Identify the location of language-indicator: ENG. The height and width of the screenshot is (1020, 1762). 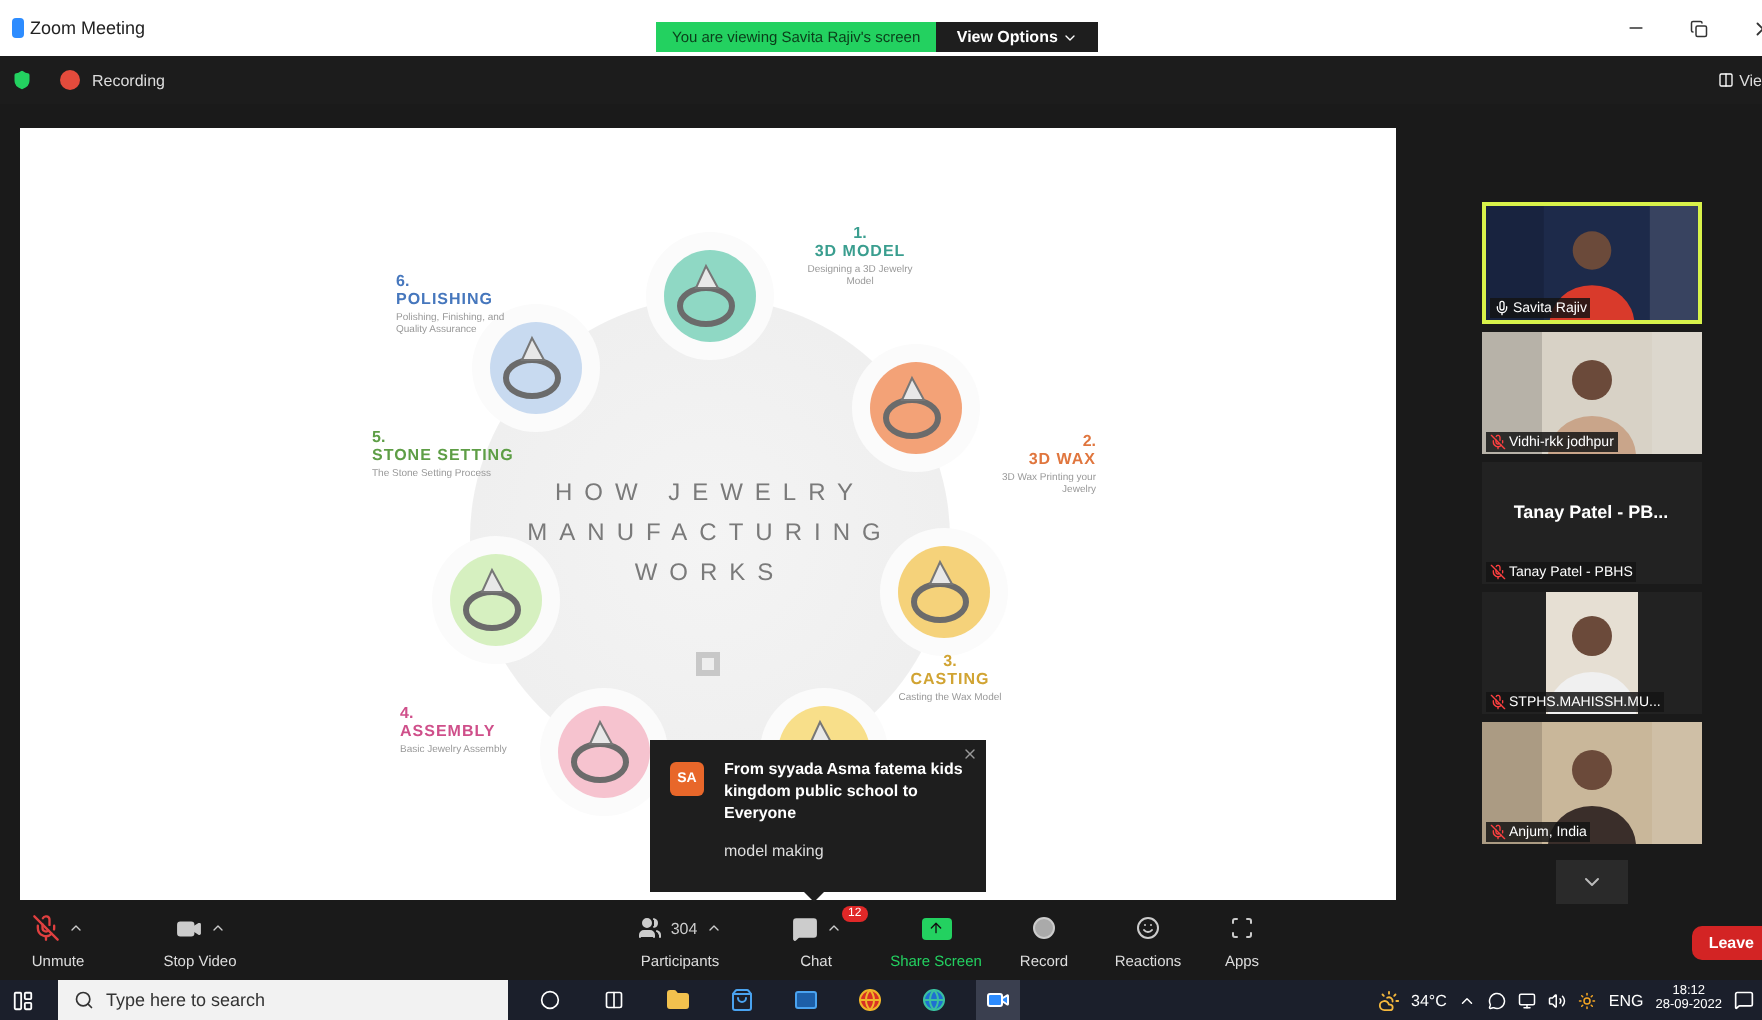
(1626, 1000).